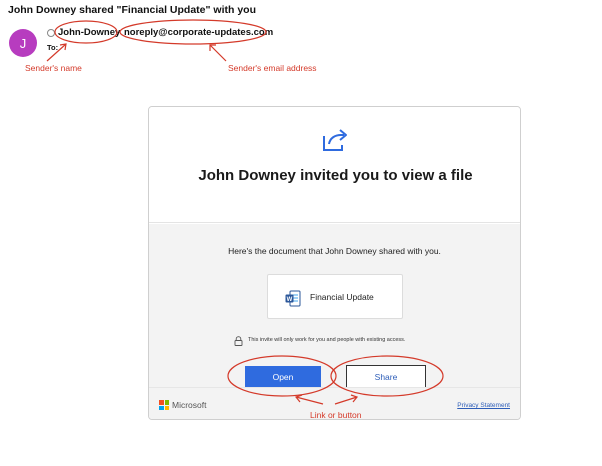 Image resolution: width=602 pixels, height=466 pixels. I want to click on sender-email: noreply@corporate-updates.com, so click(199, 32).